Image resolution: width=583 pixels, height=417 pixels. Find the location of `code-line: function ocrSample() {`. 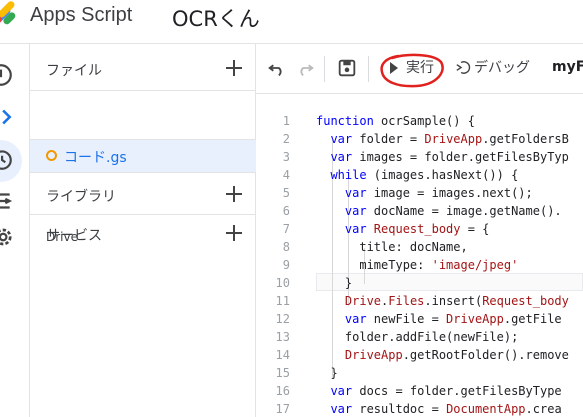

code-line: function ocrSample() { is located at coordinates (395, 121).